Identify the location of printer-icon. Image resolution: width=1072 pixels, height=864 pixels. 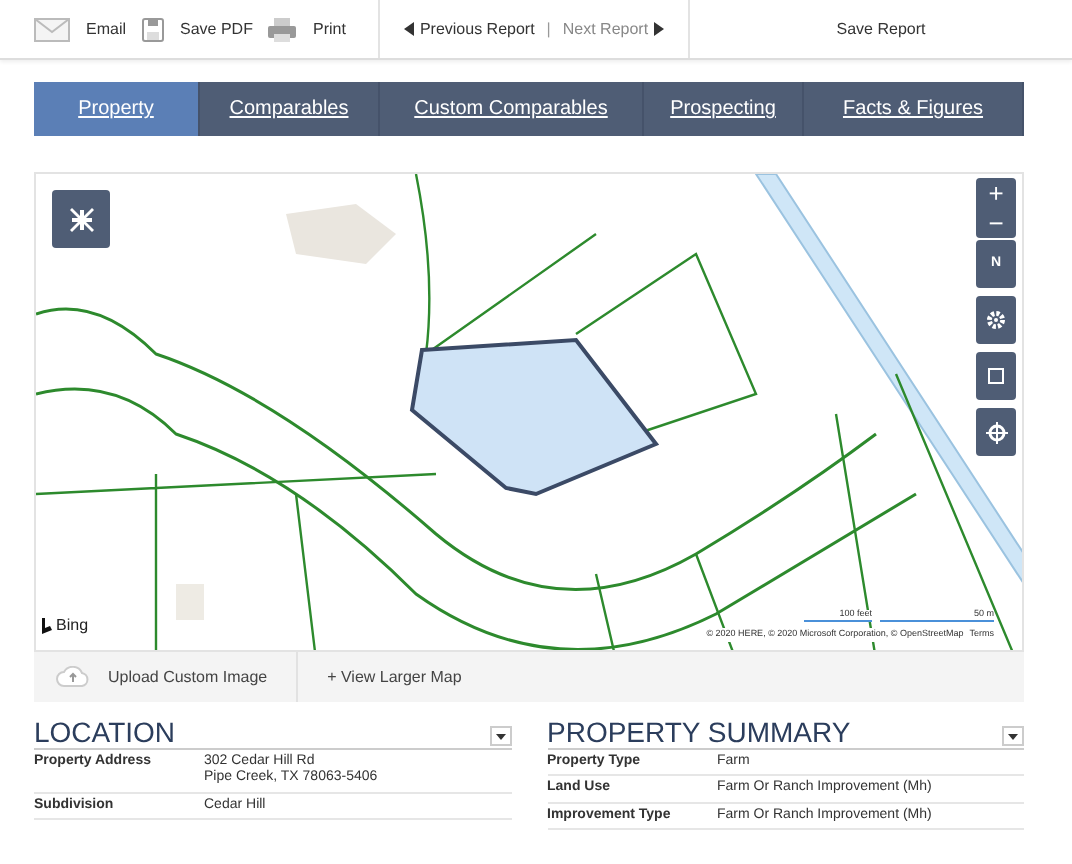
(282, 29).